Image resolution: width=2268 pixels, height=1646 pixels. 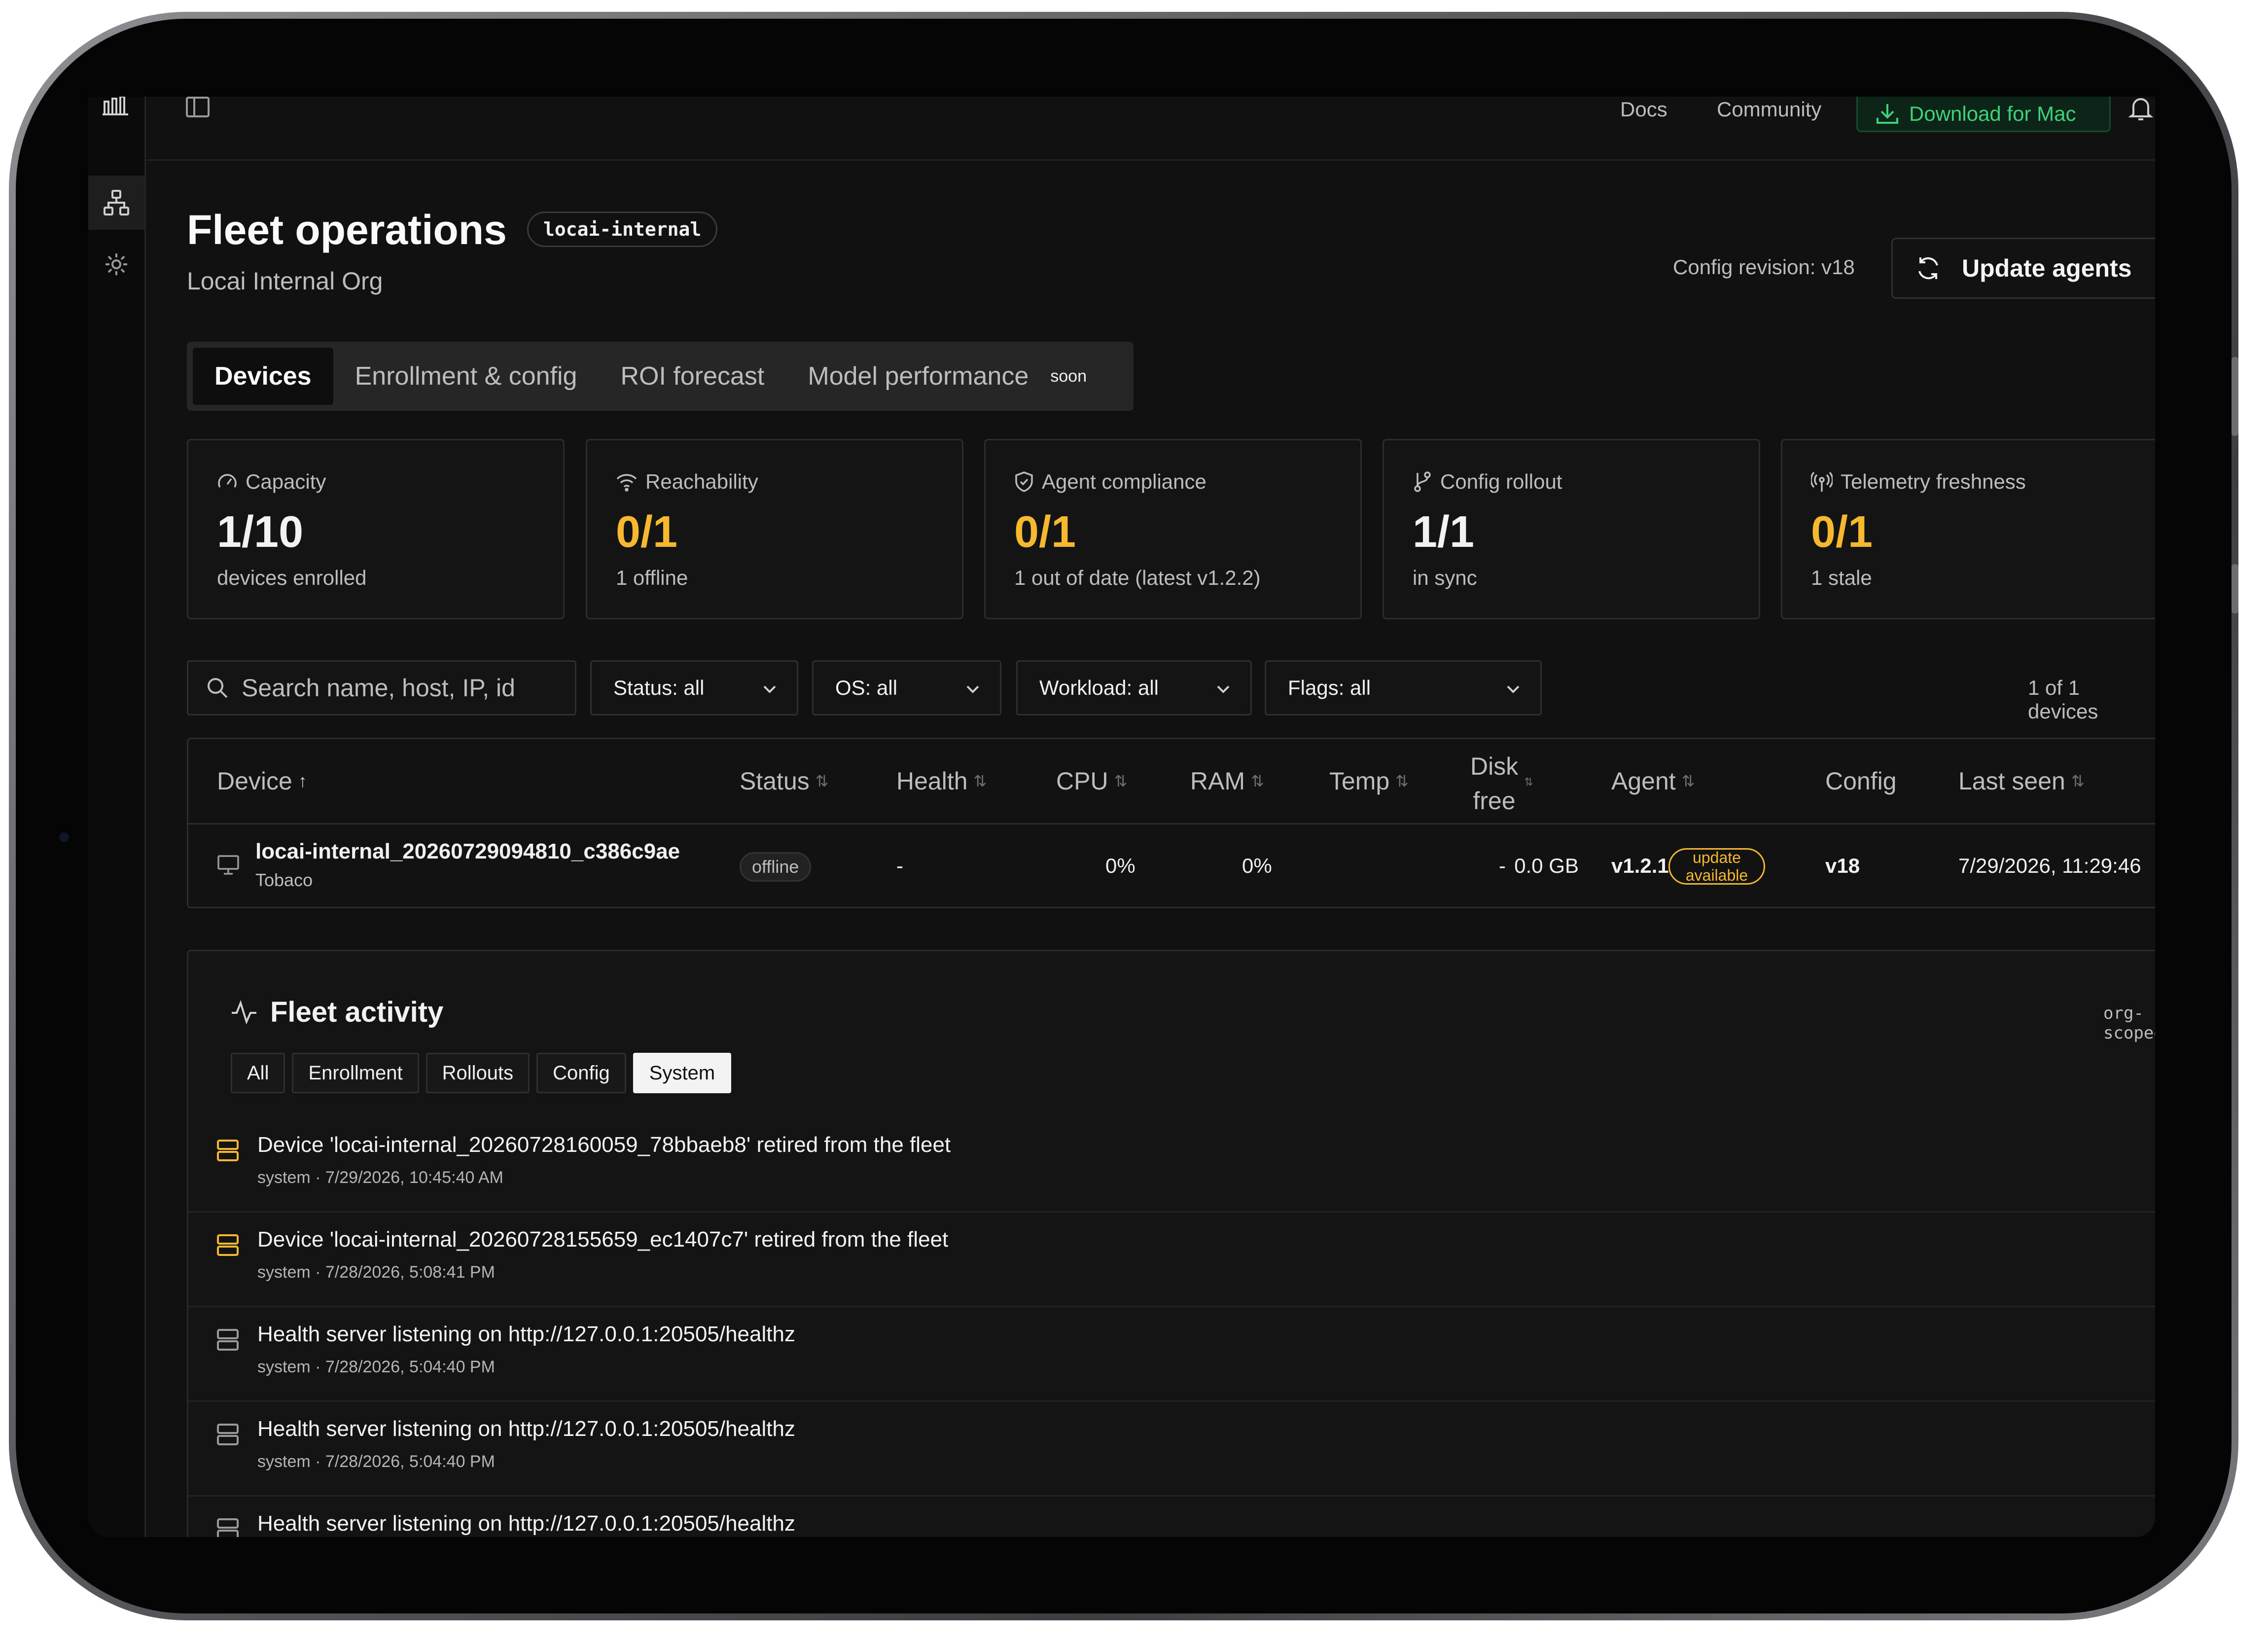 I want to click on device-host: Tobaco, so click(x=284, y=880).